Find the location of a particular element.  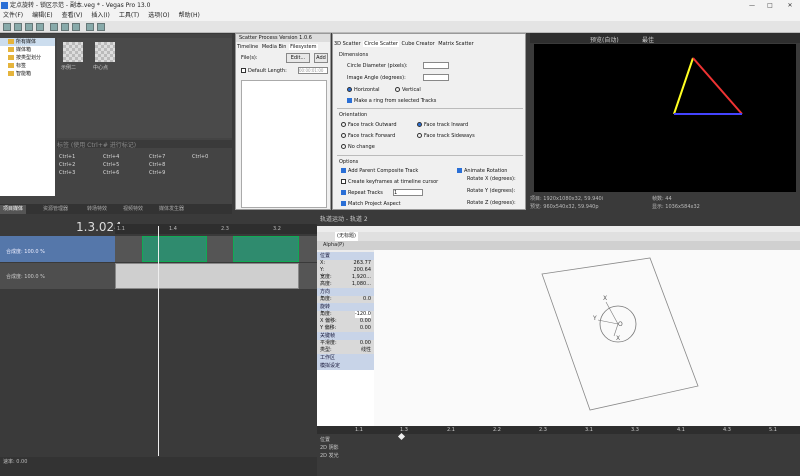

paste-icon is located at coordinates (76, 27).